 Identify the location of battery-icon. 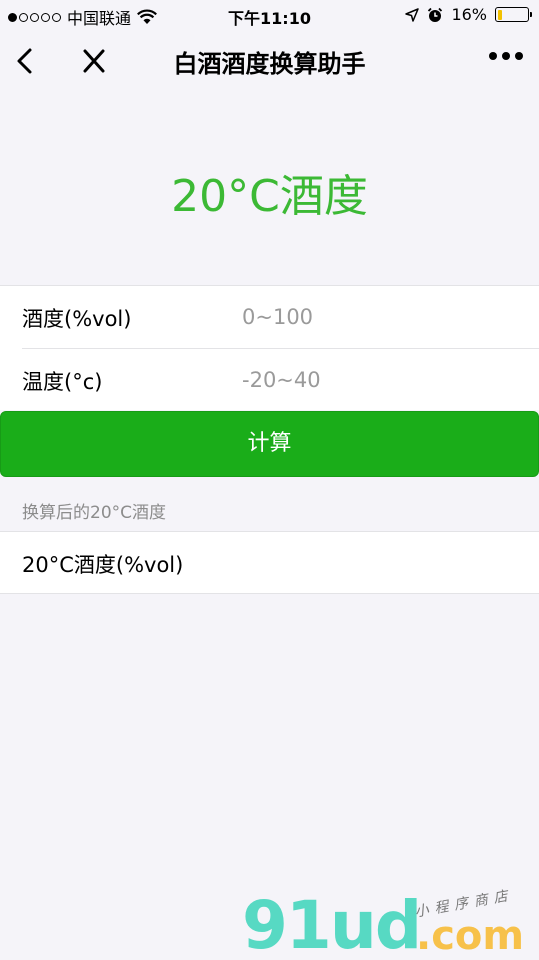
(513, 14).